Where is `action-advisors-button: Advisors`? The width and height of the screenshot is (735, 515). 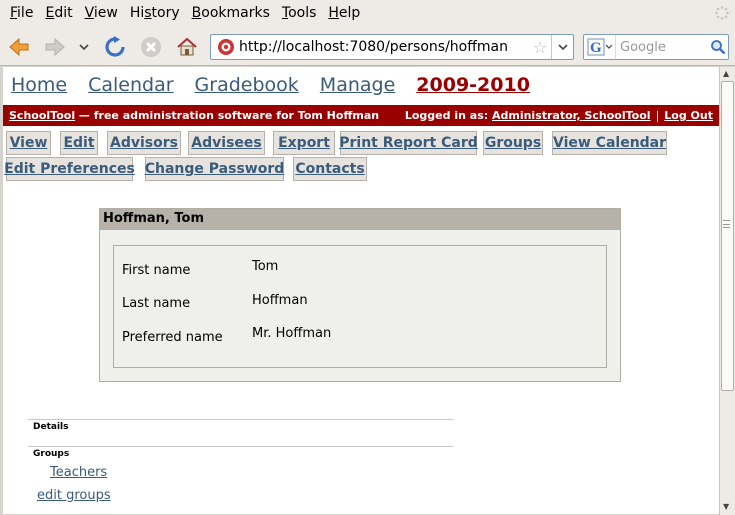 action-advisors-button: Advisors is located at coordinates (144, 143).